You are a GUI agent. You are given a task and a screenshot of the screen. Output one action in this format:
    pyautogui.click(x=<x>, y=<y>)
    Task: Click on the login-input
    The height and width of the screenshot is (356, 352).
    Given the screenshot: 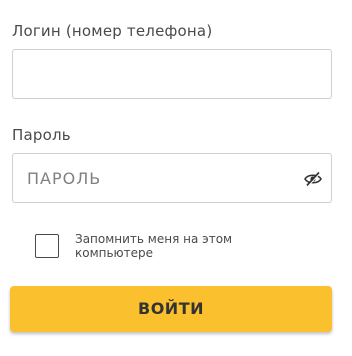 What is the action you would take?
    pyautogui.click(x=148, y=74)
    